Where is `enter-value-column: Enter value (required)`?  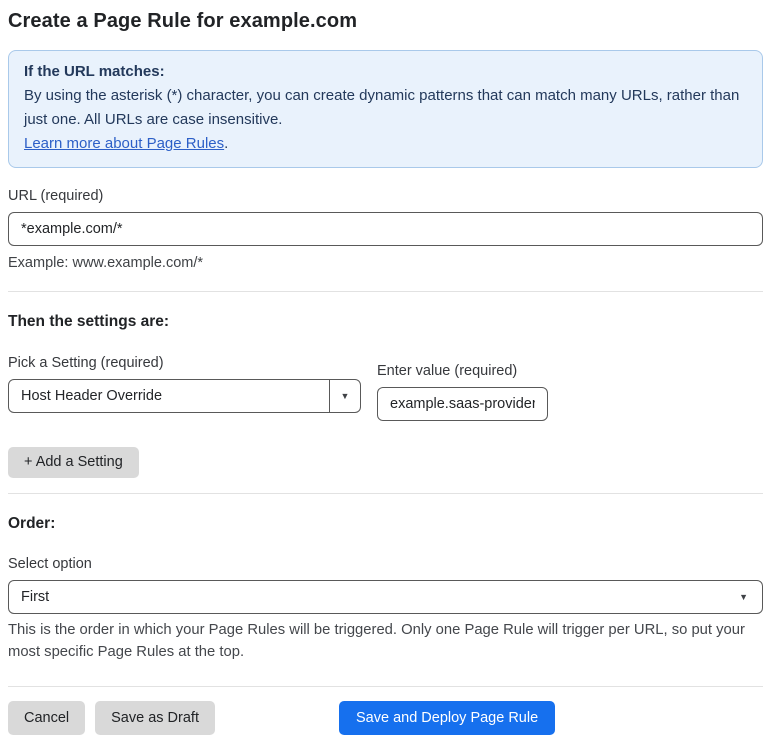
enter-value-column: Enter value (required) is located at coordinates (462, 388).